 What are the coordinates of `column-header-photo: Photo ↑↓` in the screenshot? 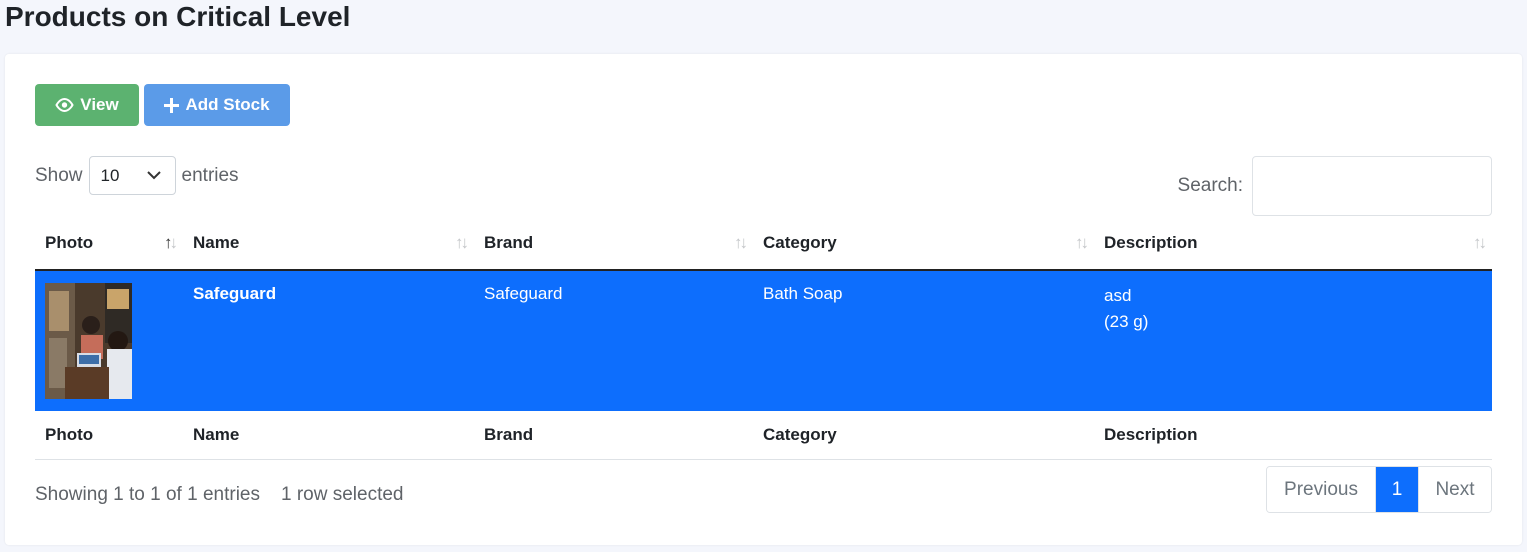 It's located at (109, 243).